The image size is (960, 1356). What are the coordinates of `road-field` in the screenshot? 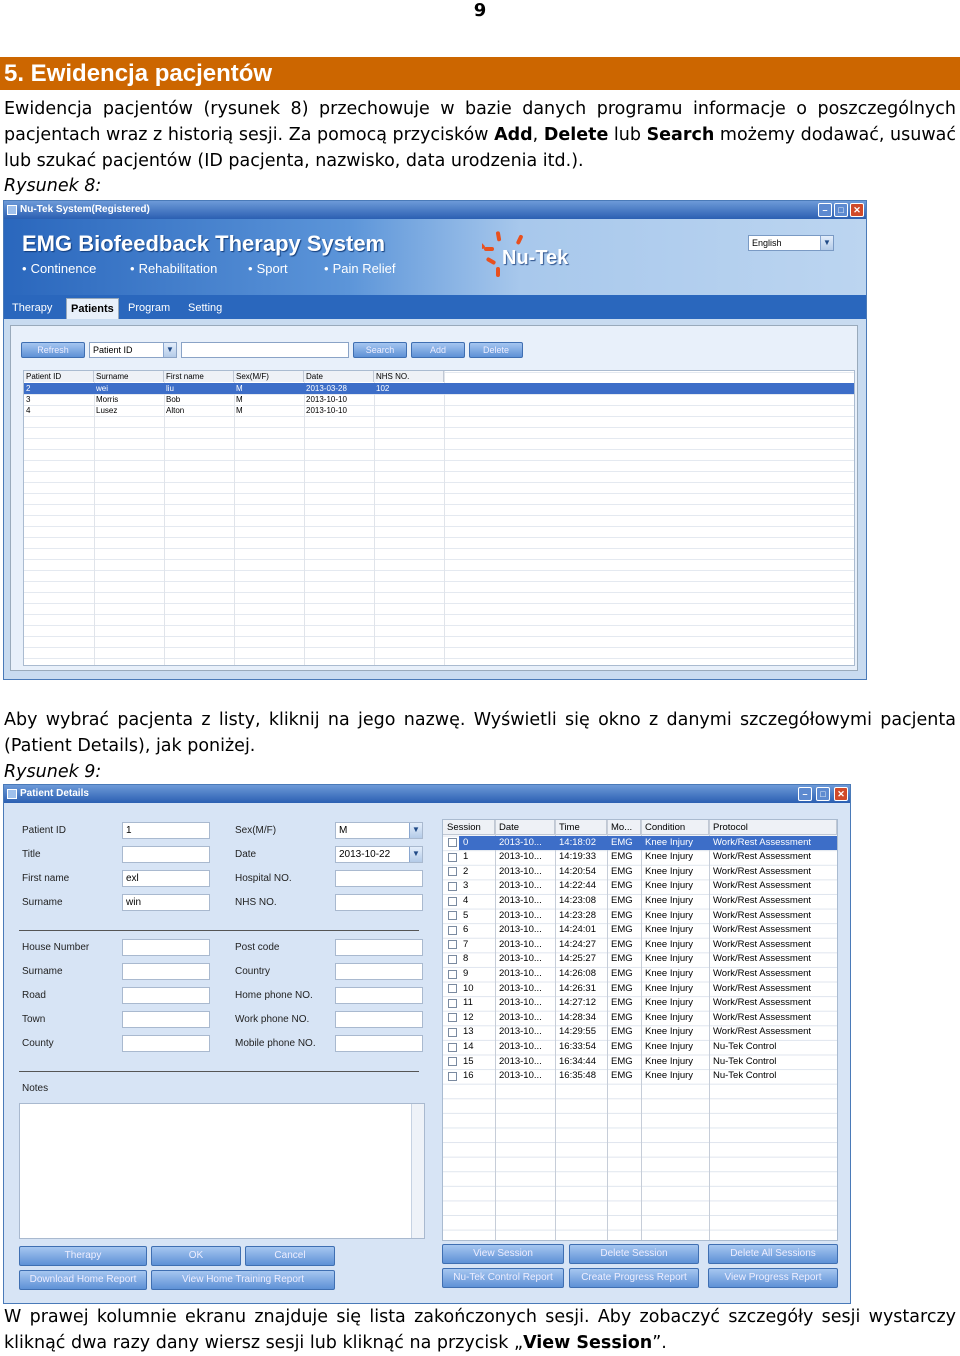 It's located at (166, 995).